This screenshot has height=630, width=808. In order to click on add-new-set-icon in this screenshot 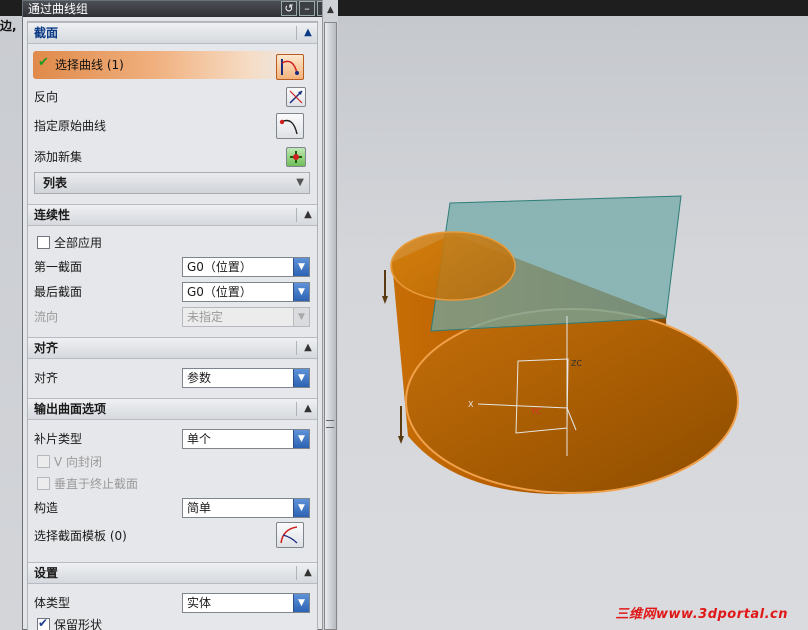, I will do `click(296, 157)`.